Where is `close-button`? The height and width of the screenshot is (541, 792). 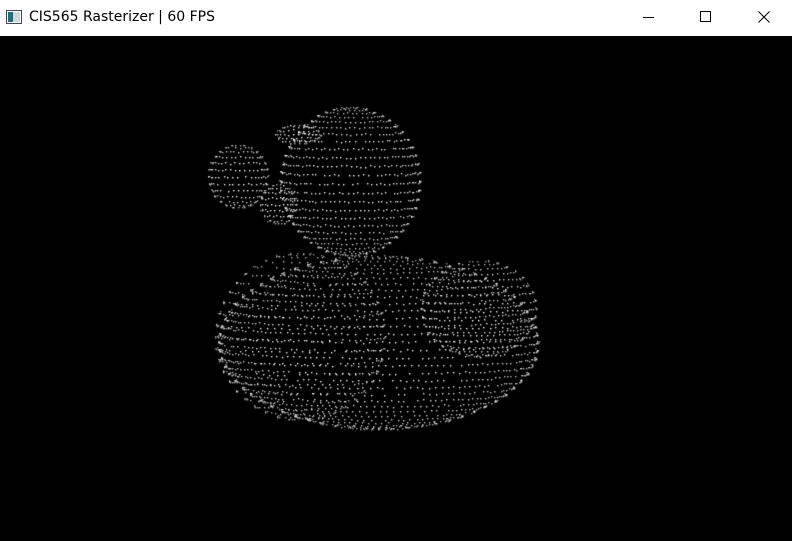 close-button is located at coordinates (763, 16).